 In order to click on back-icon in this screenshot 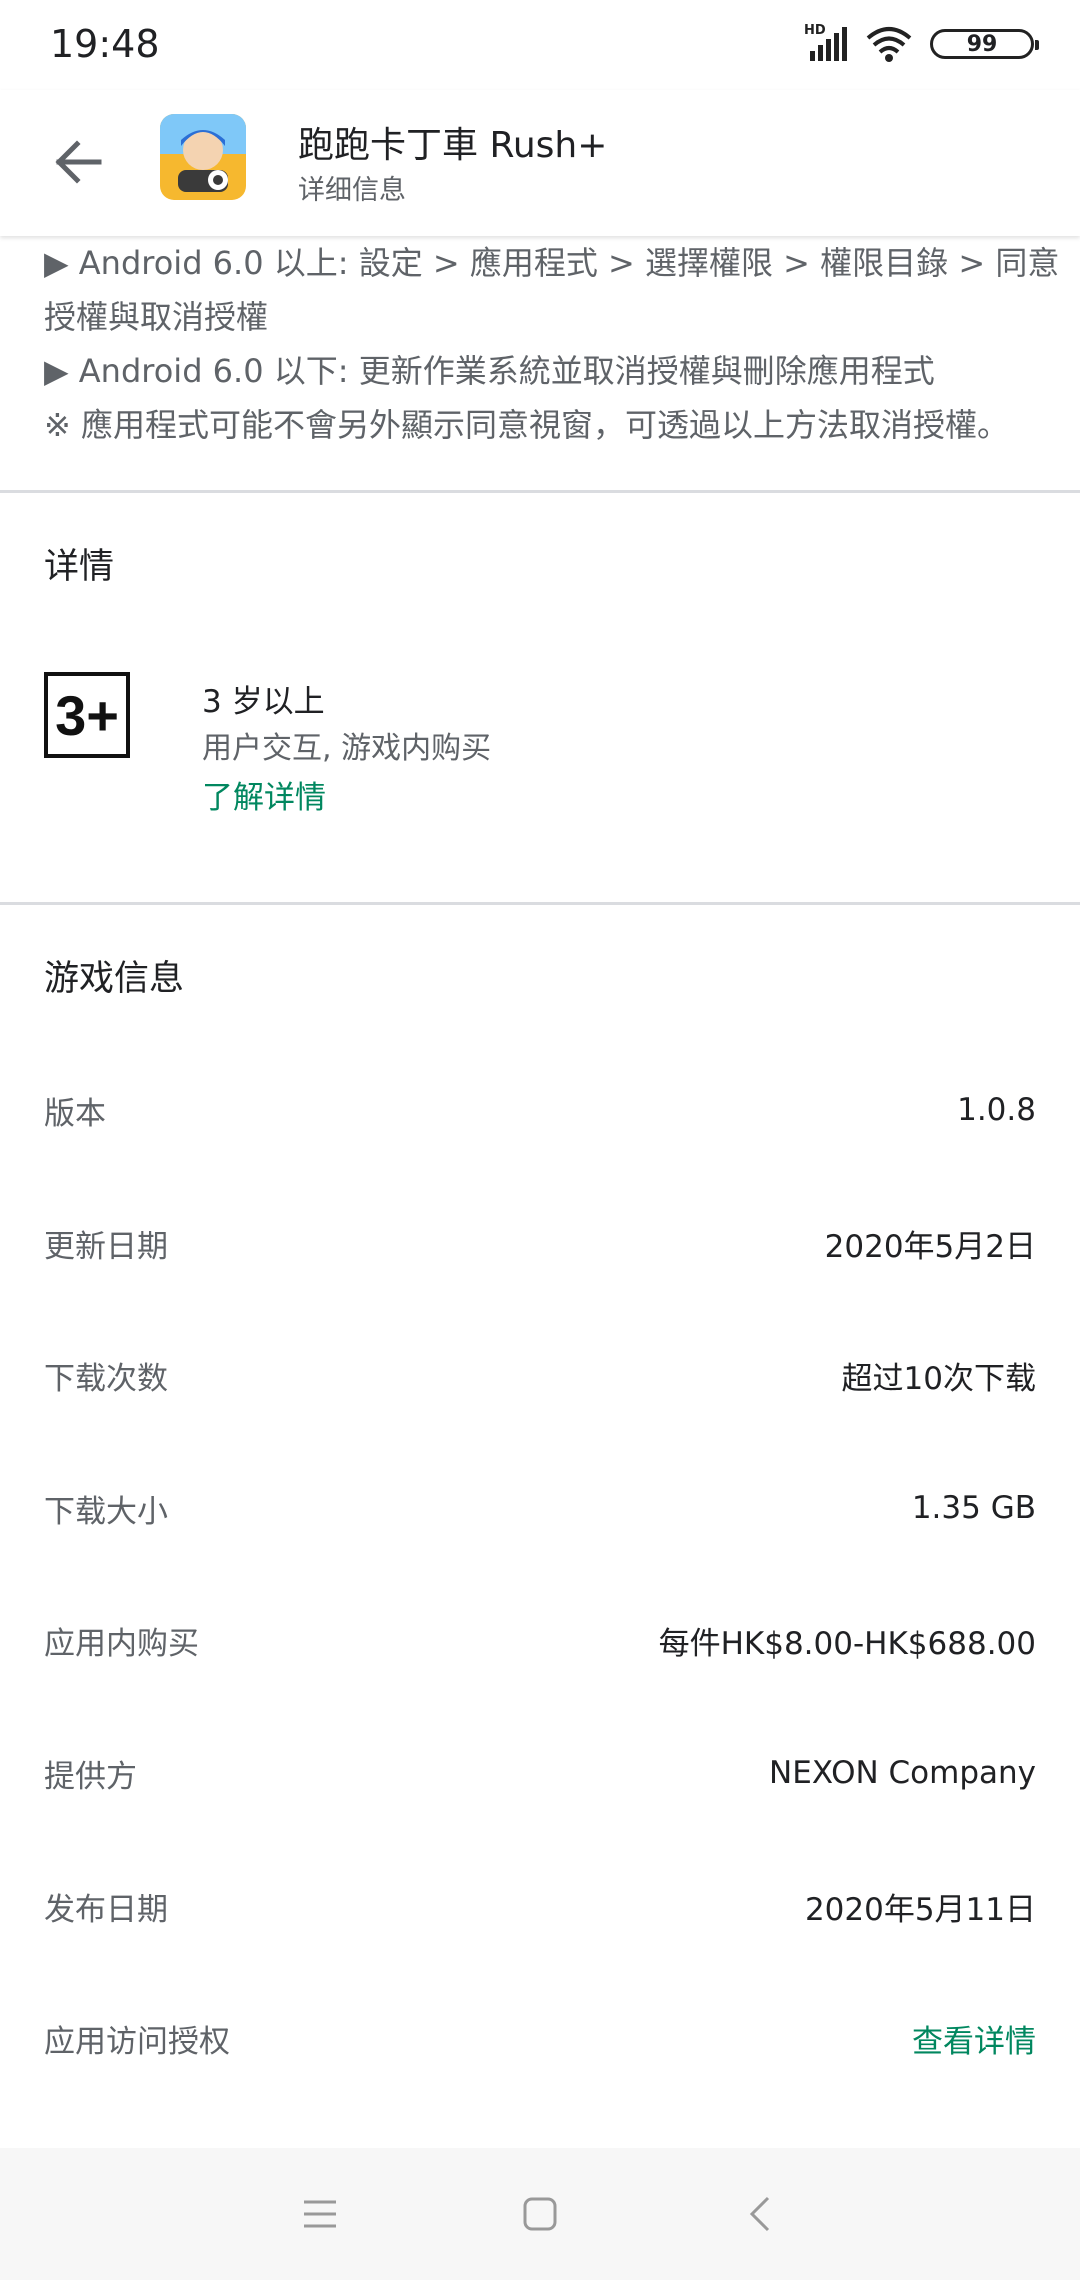, I will do `click(759, 2214)`.